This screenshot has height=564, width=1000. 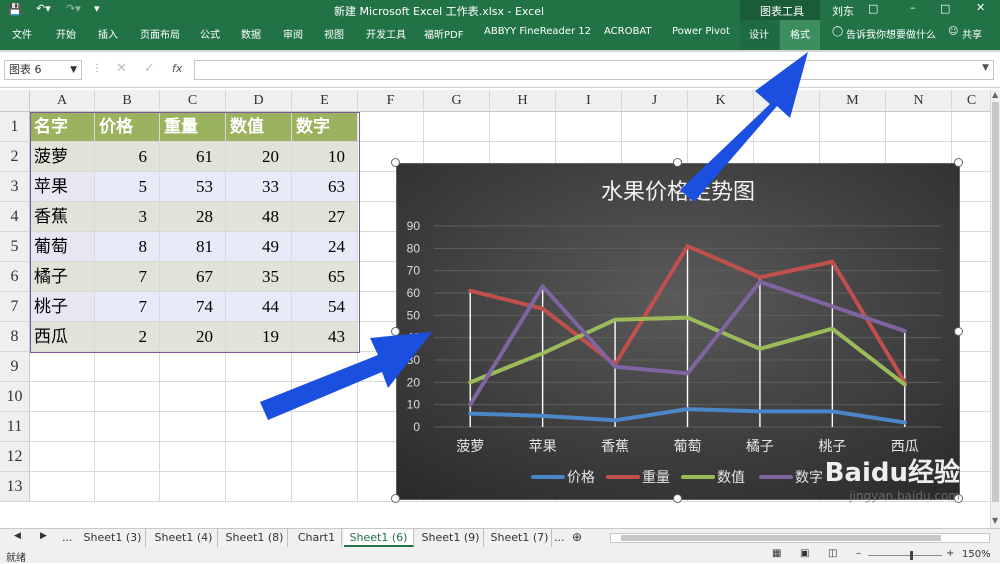 What do you see at coordinates (873, 8) in the screenshot?
I see `ribbon-display-icon: □` at bounding box center [873, 8].